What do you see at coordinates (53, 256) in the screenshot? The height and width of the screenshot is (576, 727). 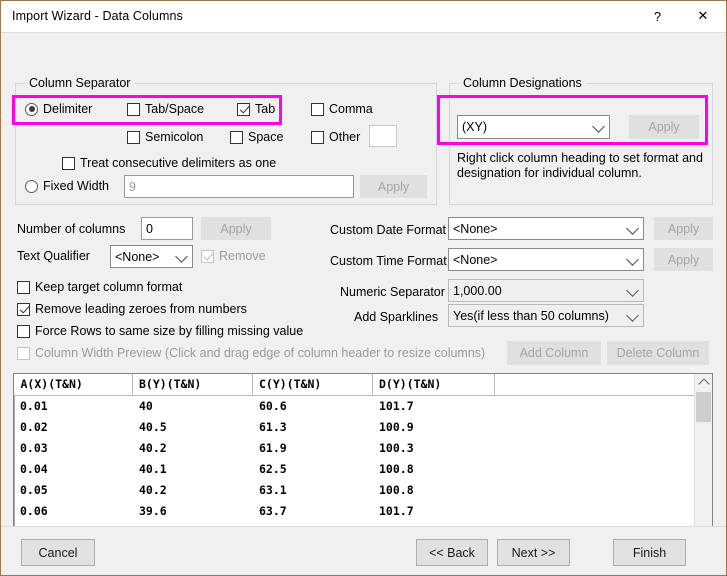 I see `text-qualifier-label: Text Qualifier` at bounding box center [53, 256].